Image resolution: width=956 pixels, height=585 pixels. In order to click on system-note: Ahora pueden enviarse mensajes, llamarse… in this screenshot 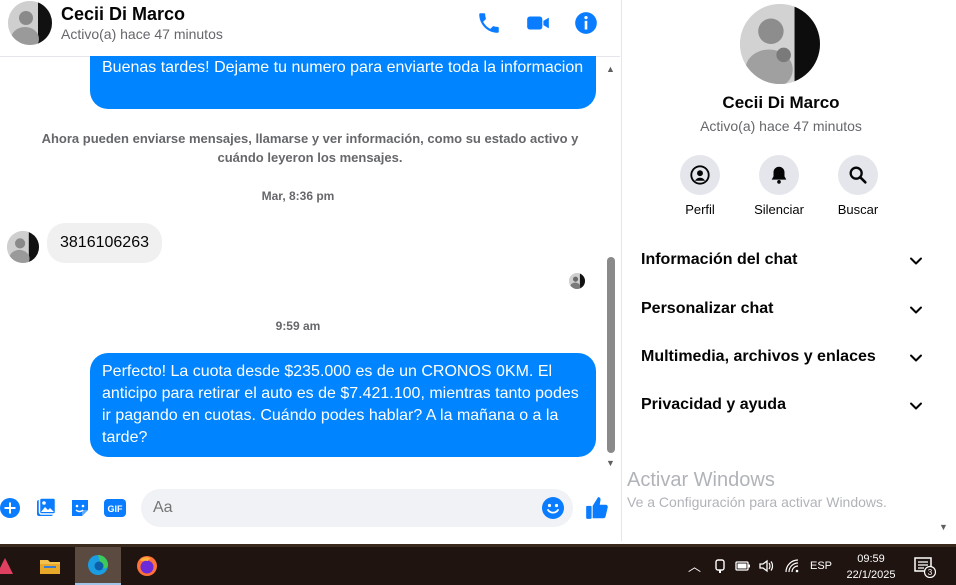, I will do `click(310, 148)`.